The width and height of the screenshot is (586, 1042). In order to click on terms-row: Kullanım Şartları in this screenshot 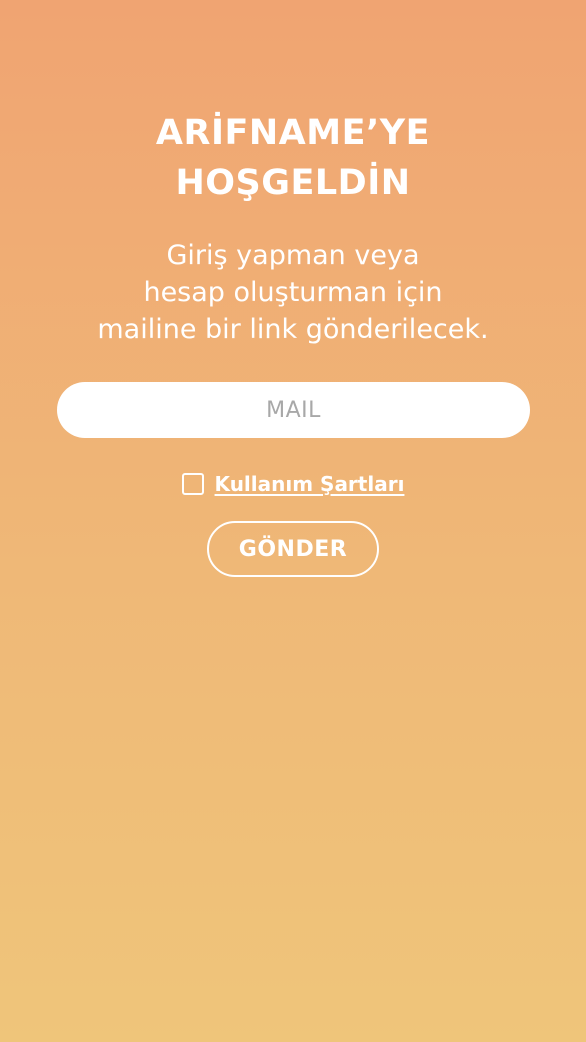, I will do `click(293, 484)`.